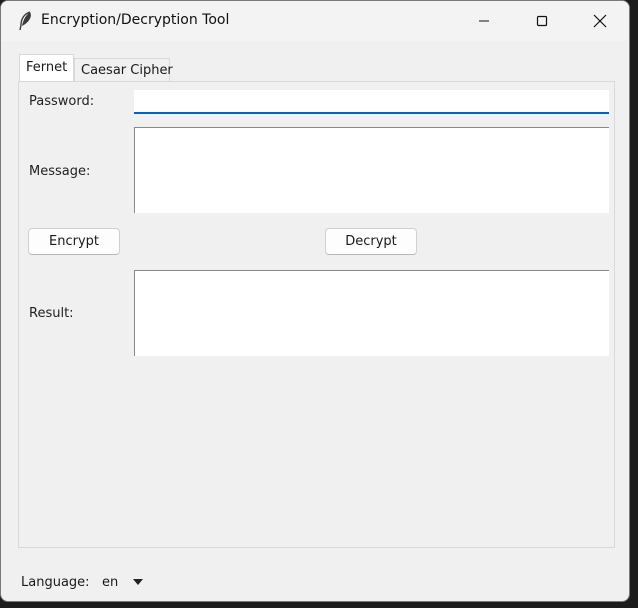 The height and width of the screenshot is (608, 638). What do you see at coordinates (74, 241) in the screenshot?
I see `encrypt-button: Encrypt` at bounding box center [74, 241].